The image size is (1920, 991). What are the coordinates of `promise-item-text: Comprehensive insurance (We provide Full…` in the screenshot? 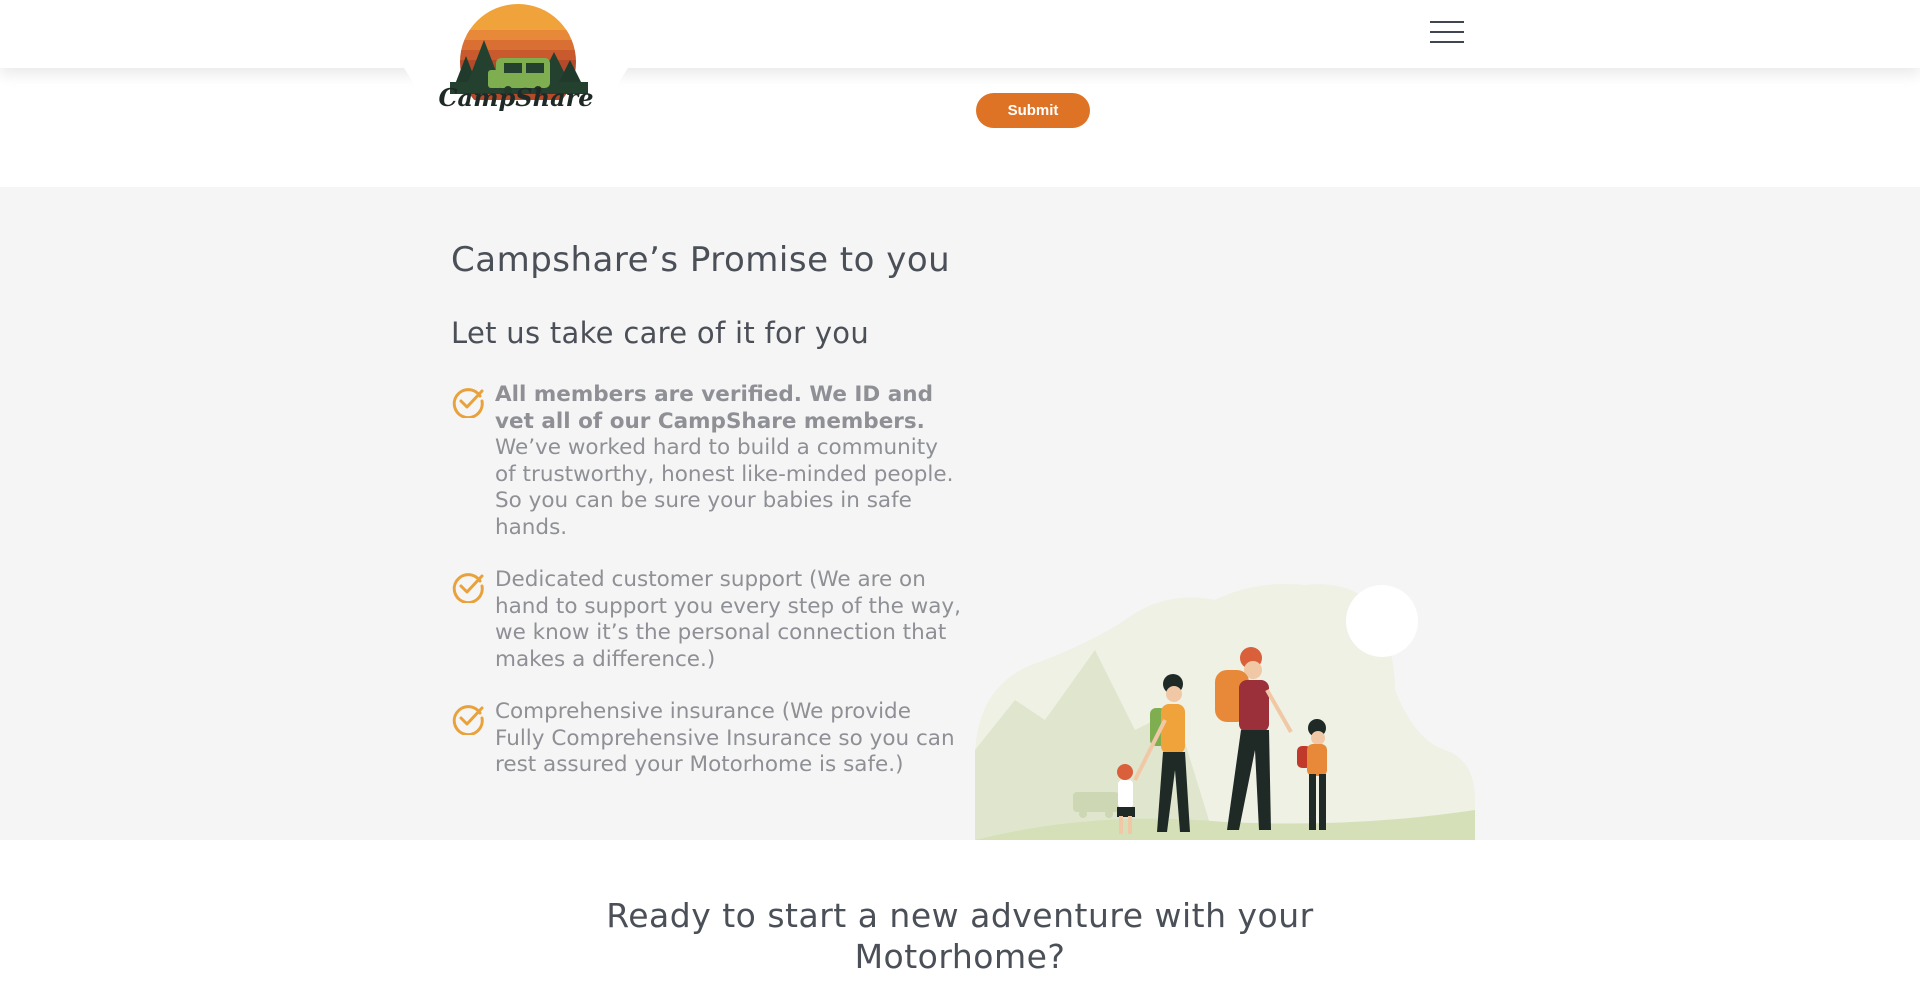 It's located at (725, 738).